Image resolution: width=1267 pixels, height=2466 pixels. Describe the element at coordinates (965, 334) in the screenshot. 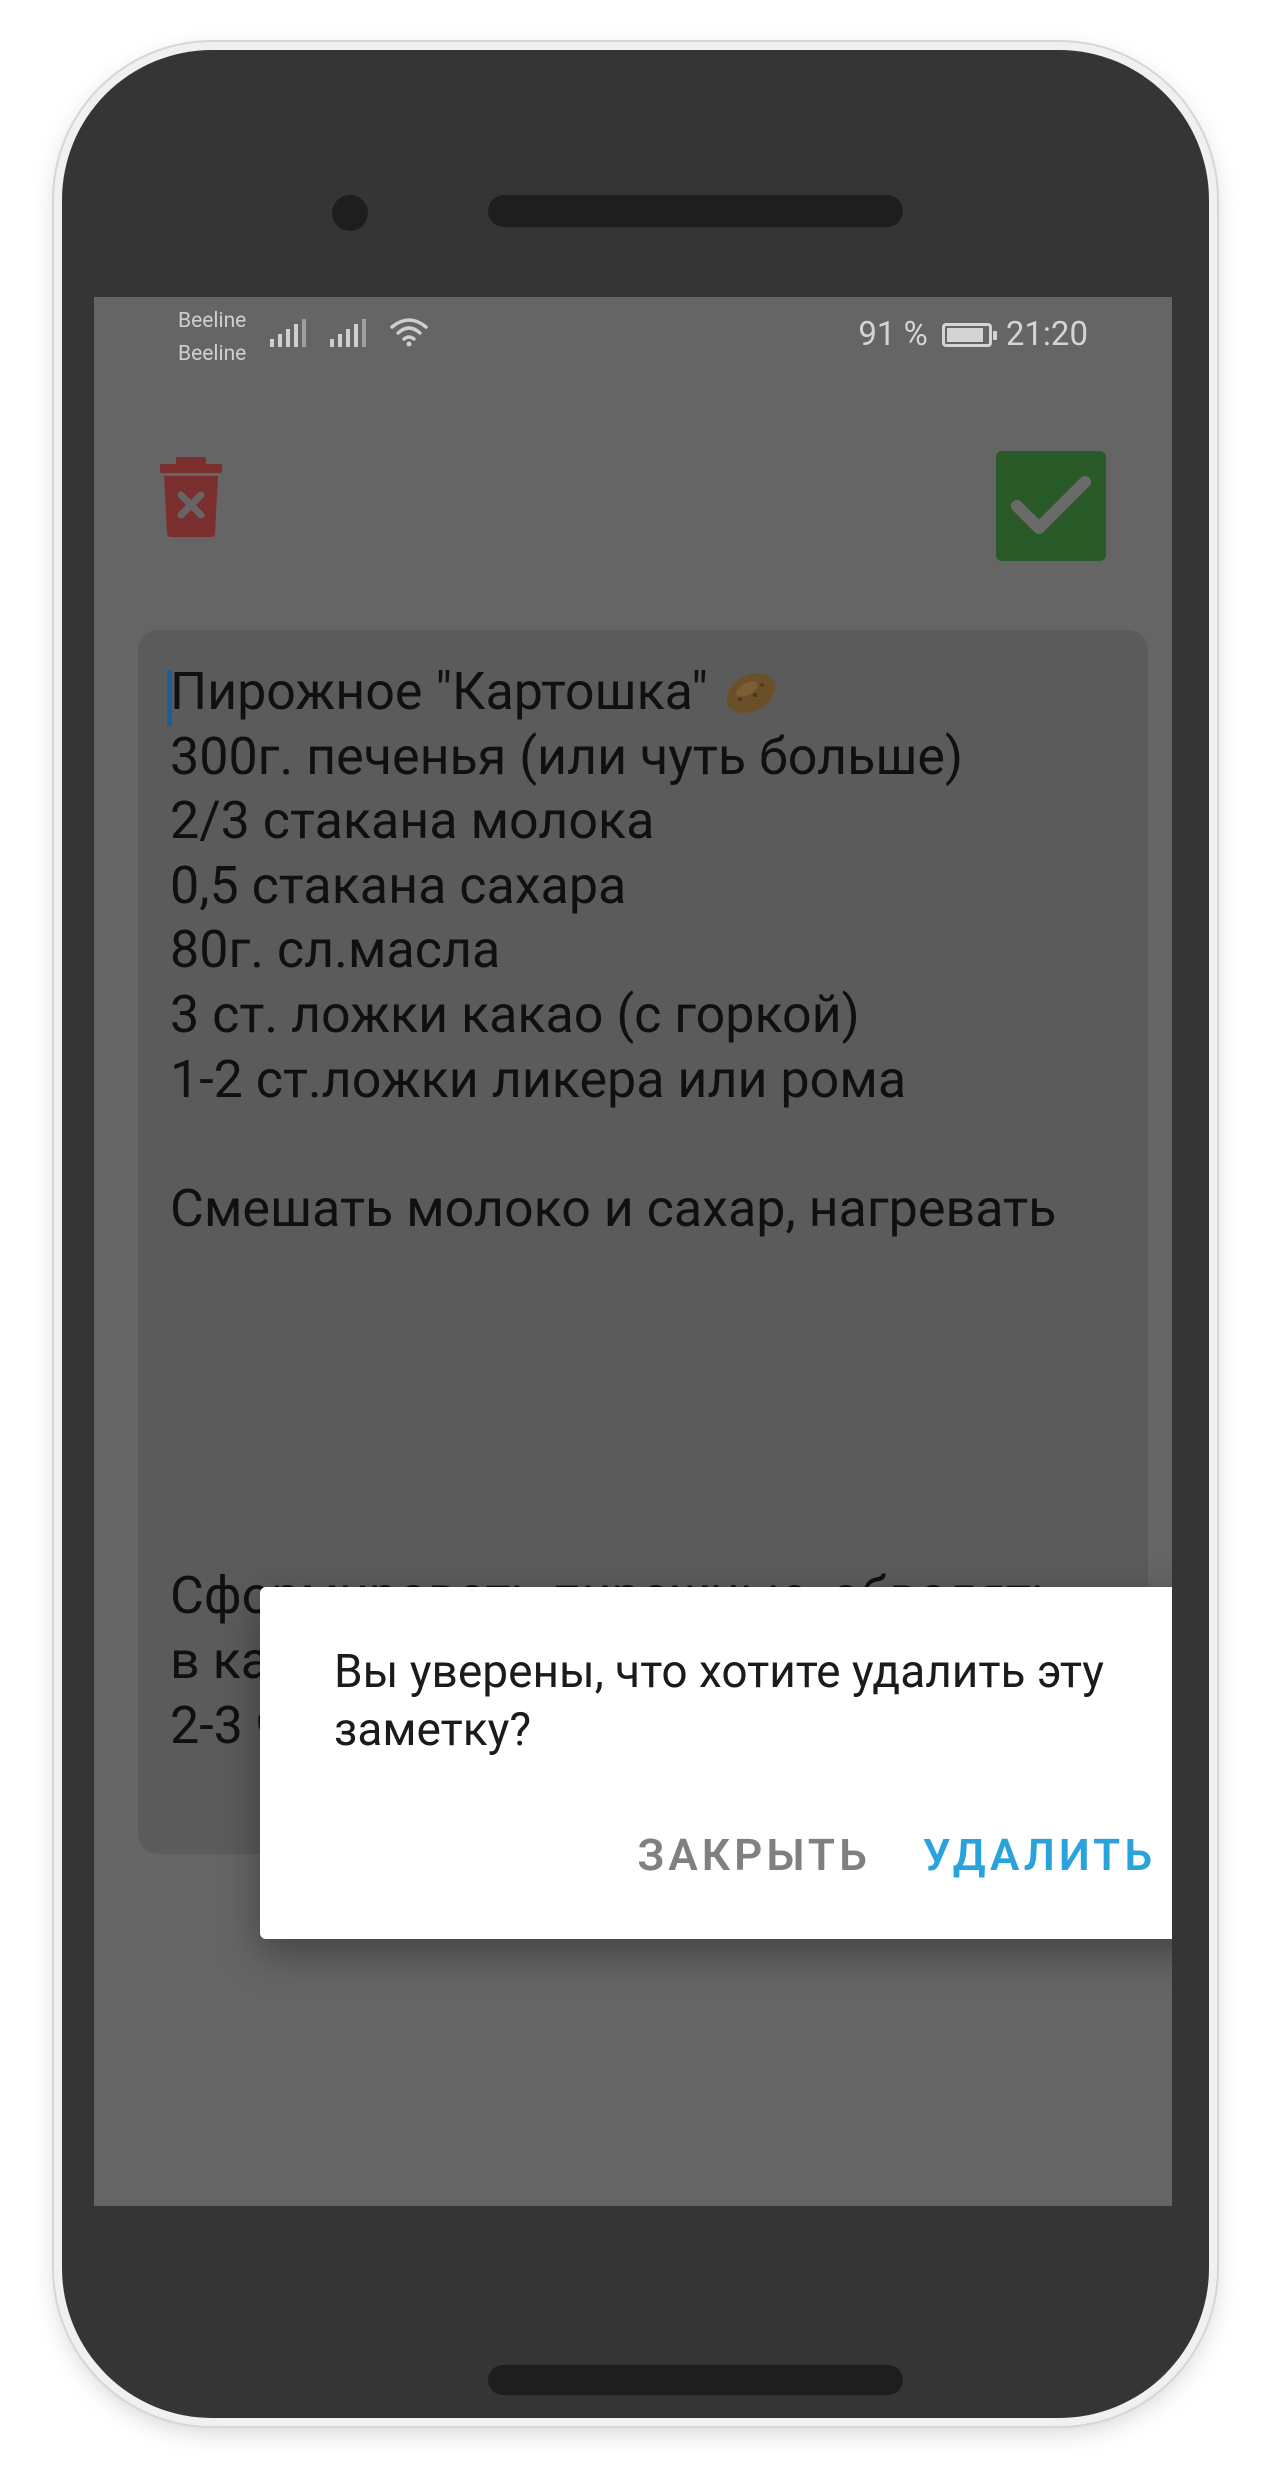

I see `battery-level-fill` at that location.